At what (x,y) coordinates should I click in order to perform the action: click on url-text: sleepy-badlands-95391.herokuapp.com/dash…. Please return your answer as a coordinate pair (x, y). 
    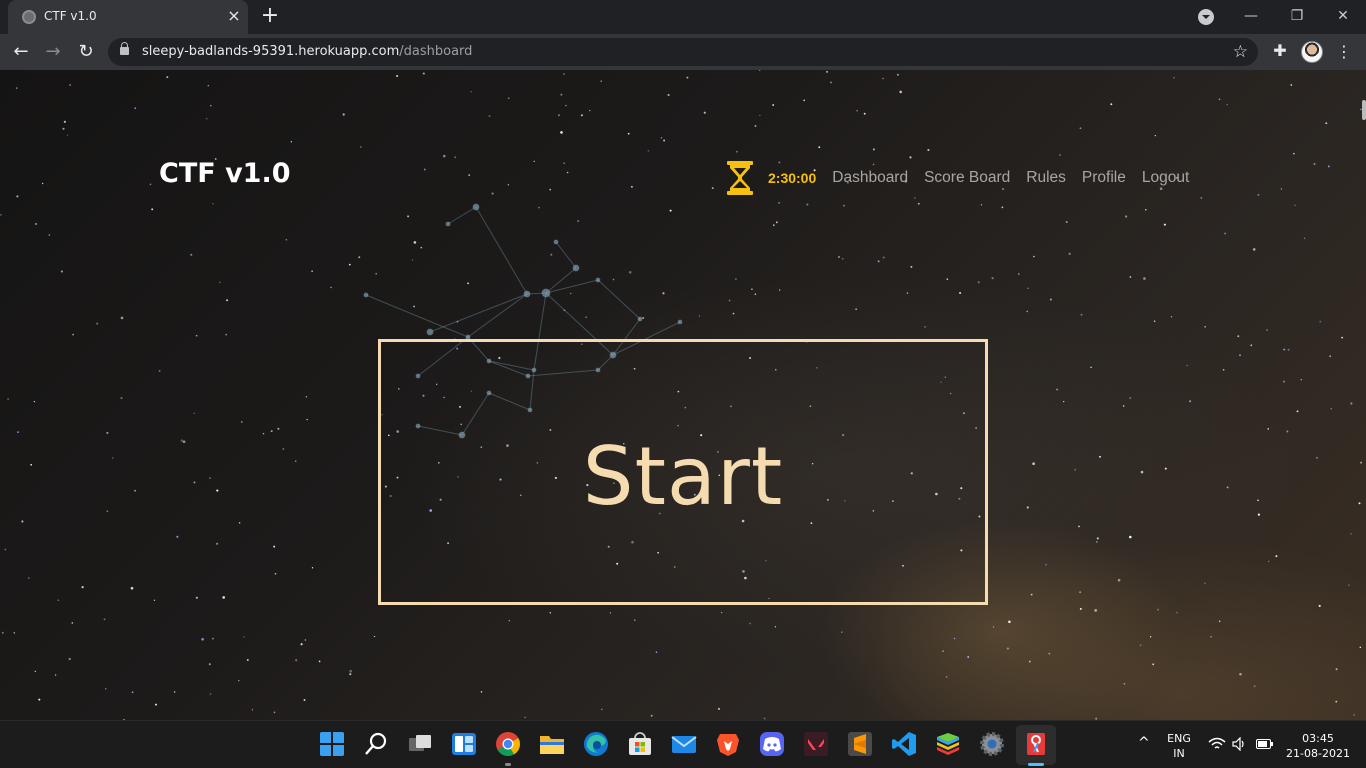
    Looking at the image, I should click on (307, 51).